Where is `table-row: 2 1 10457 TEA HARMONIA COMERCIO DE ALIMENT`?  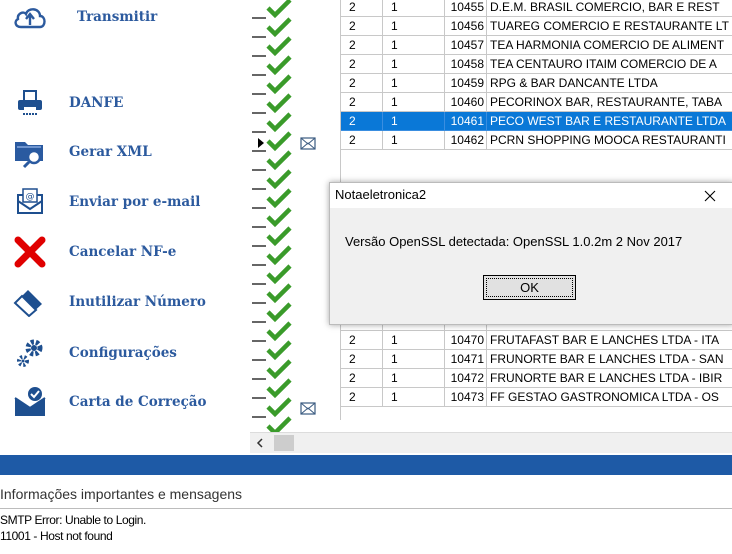 table-row: 2 1 10457 TEA HARMONIA COMERCIO DE ALIMENT is located at coordinates (536, 45).